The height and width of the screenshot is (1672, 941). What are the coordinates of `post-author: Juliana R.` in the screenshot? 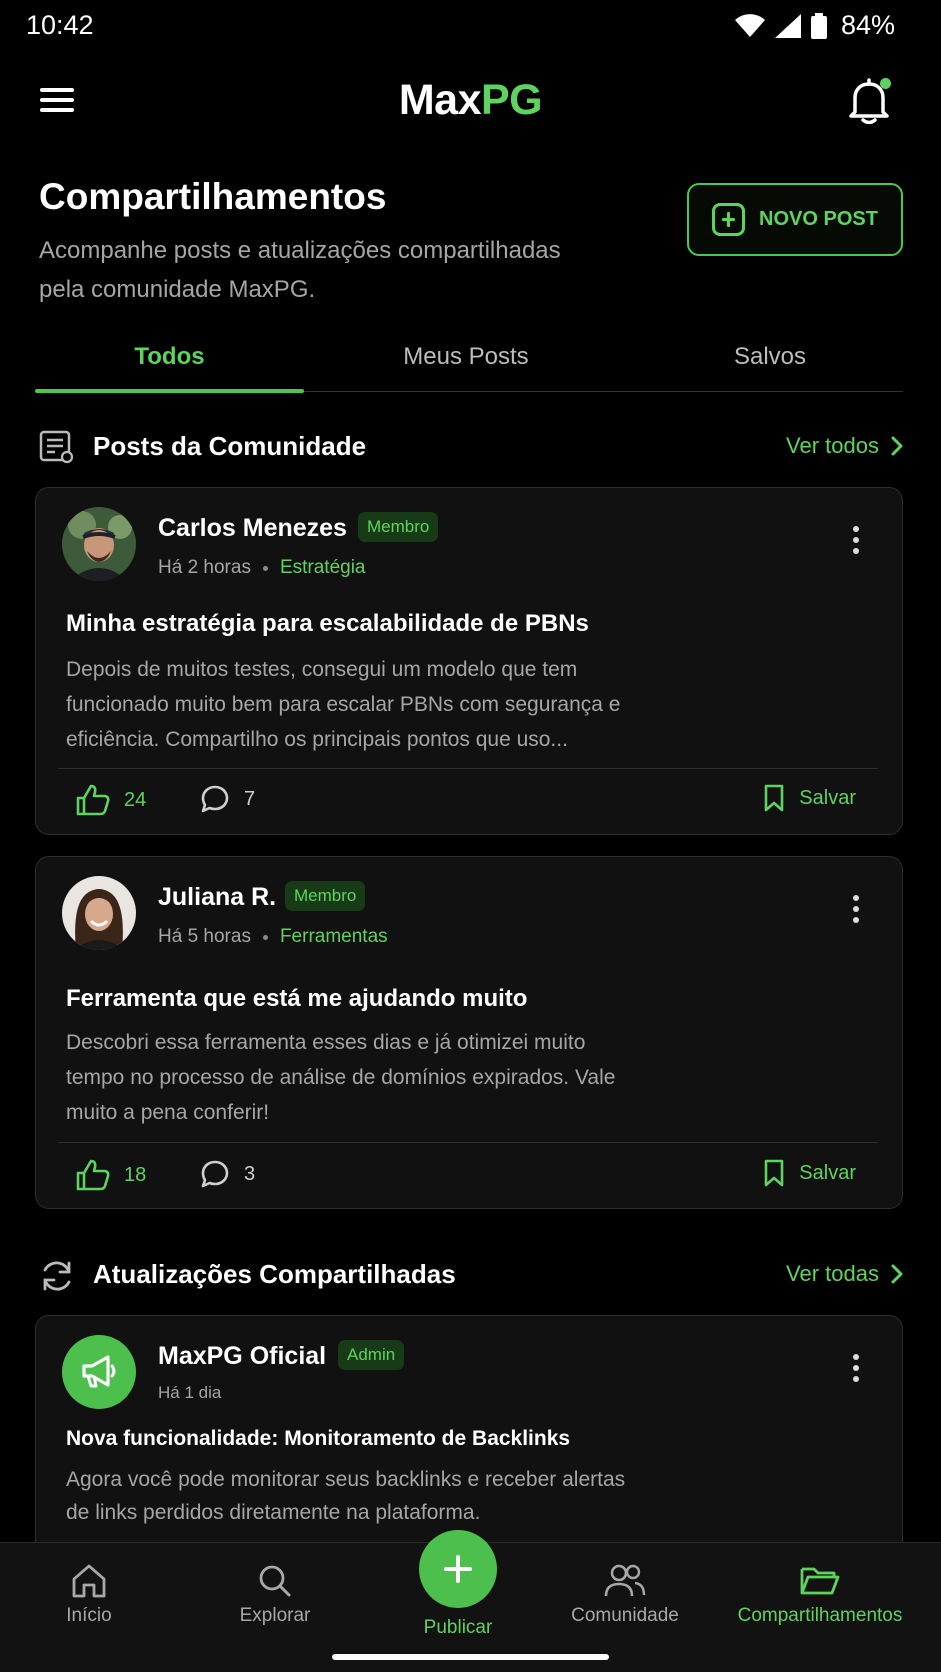 It's located at (217, 897).